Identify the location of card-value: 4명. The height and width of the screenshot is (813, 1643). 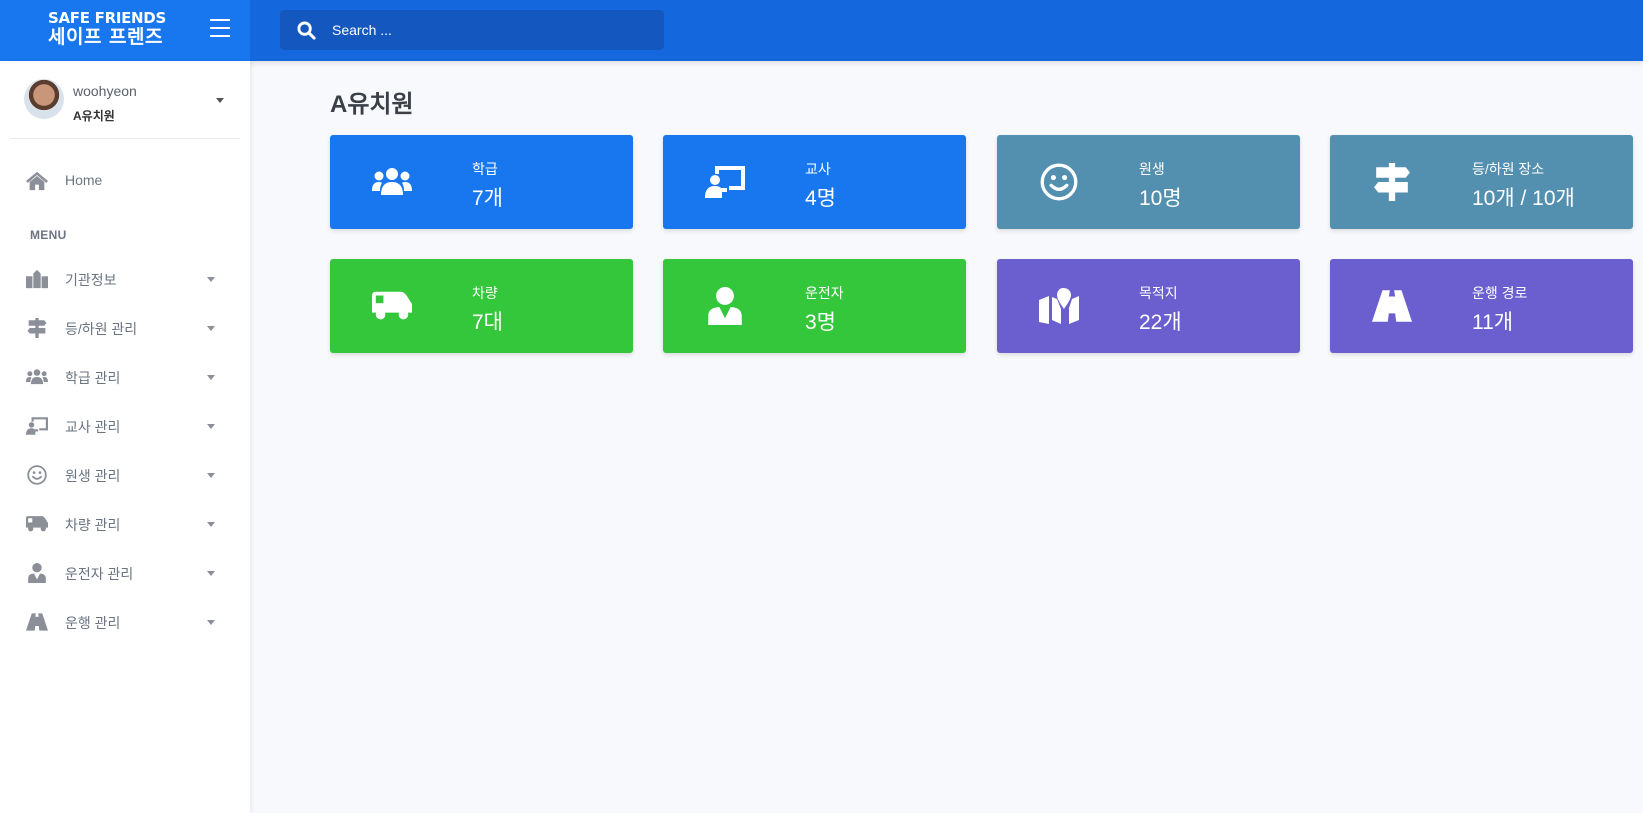
(820, 198).